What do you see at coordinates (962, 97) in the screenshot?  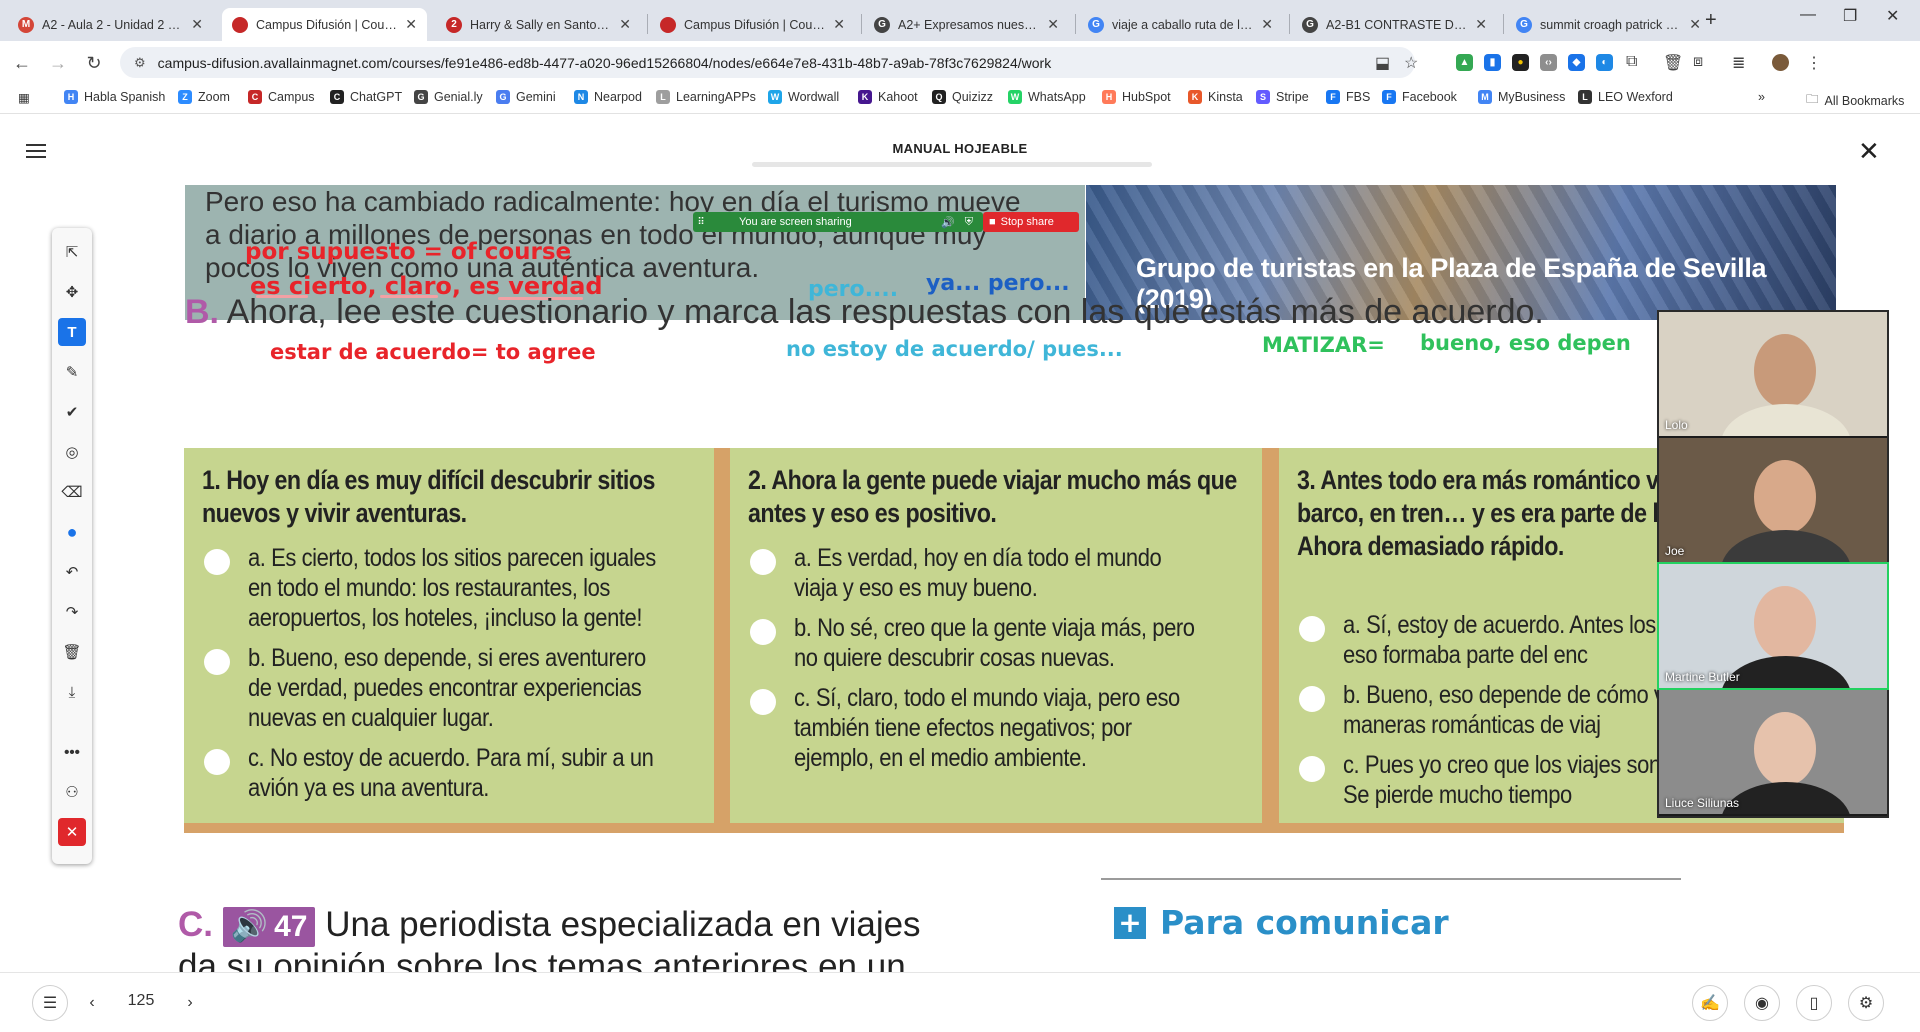 I see `bookmark-quizizz: Q Quizizz` at bounding box center [962, 97].